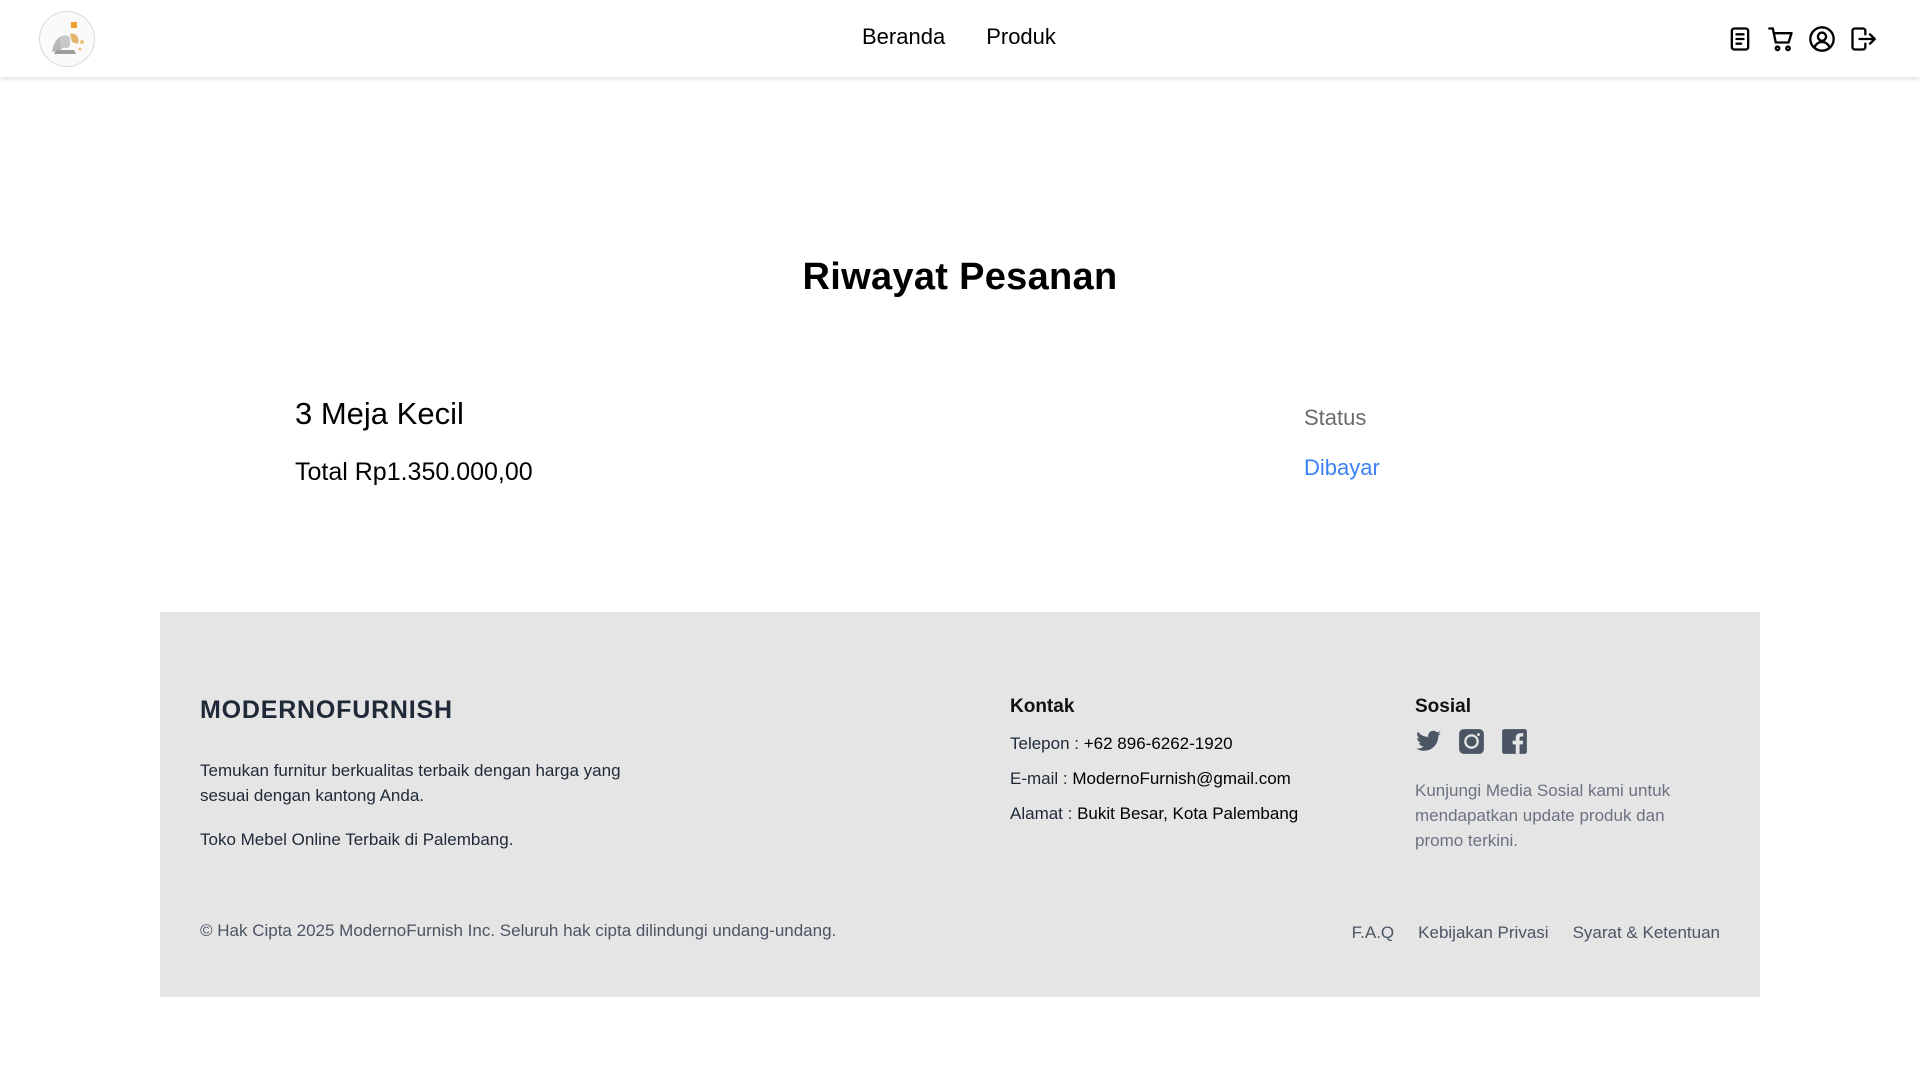  I want to click on contact-phone-label: Telepon :, so click(1047, 743).